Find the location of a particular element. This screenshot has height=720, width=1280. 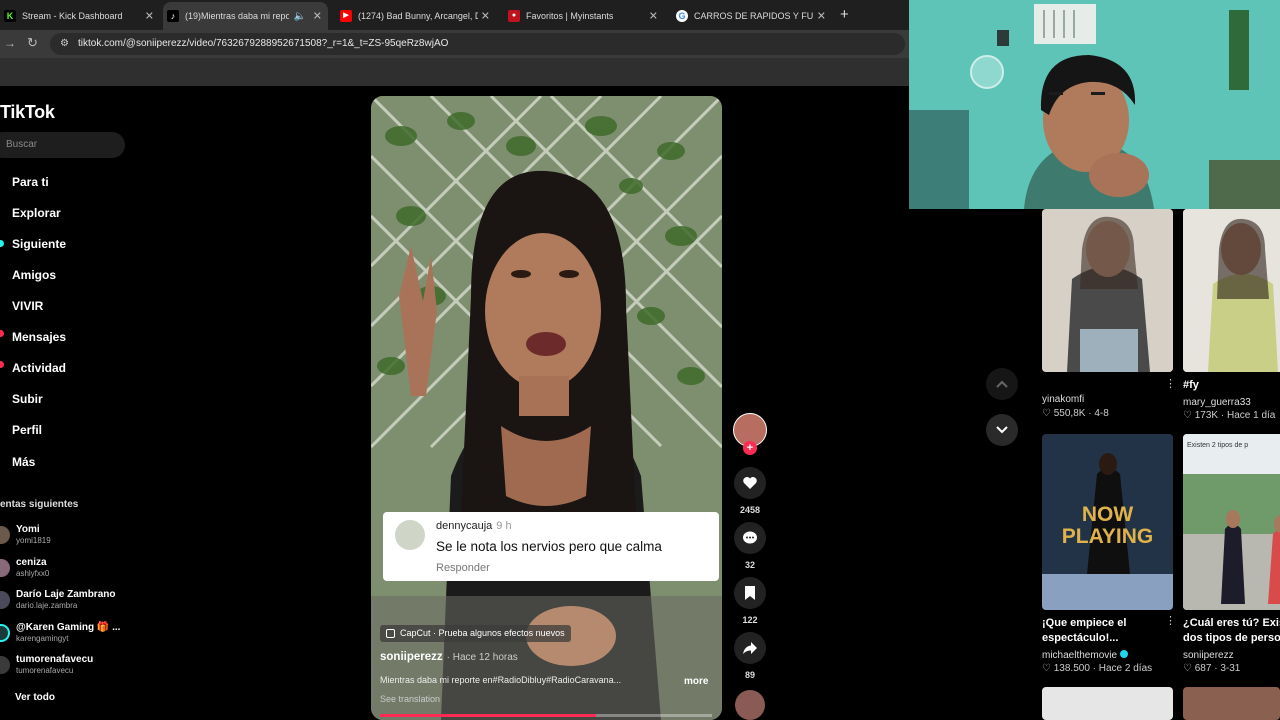

share-button is located at coordinates (750, 648).